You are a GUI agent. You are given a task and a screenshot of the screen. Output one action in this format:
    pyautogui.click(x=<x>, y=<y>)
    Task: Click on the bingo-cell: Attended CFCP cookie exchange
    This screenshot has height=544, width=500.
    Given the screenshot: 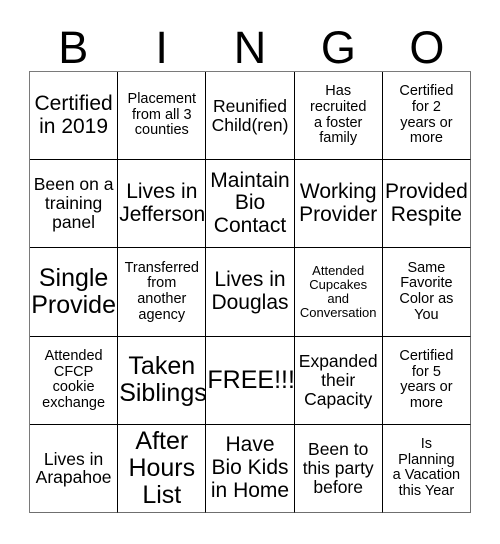 What is the action you would take?
    pyautogui.click(x=74, y=380)
    